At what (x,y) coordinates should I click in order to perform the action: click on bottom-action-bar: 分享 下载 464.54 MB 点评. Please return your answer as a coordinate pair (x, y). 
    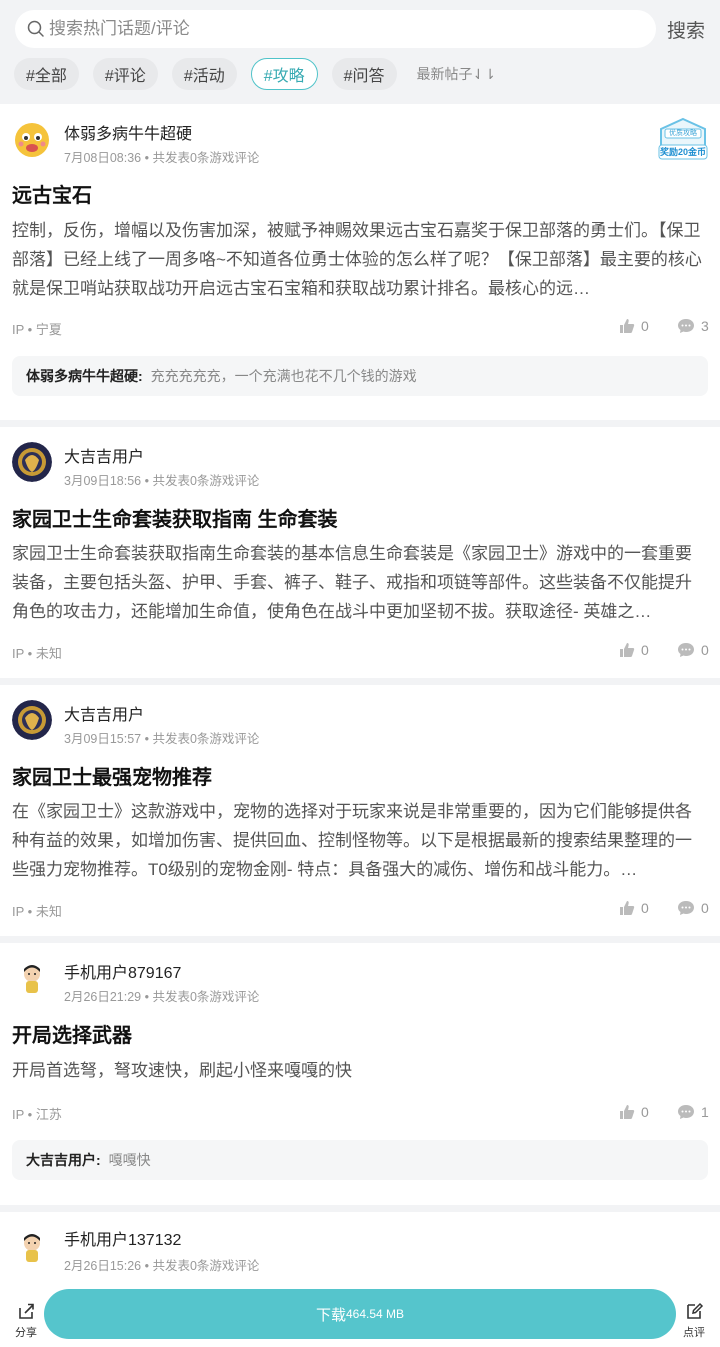
    Looking at the image, I should click on (360, 1317).